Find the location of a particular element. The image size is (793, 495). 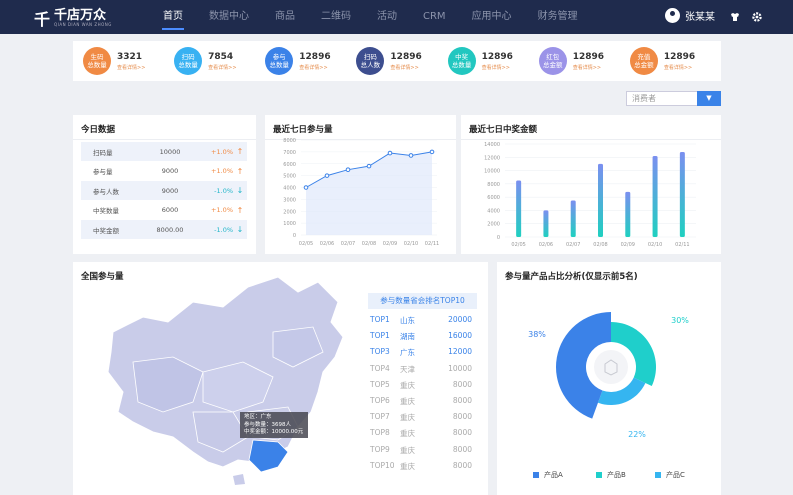

stat-badge: 参与 总数量 is located at coordinates (279, 61).